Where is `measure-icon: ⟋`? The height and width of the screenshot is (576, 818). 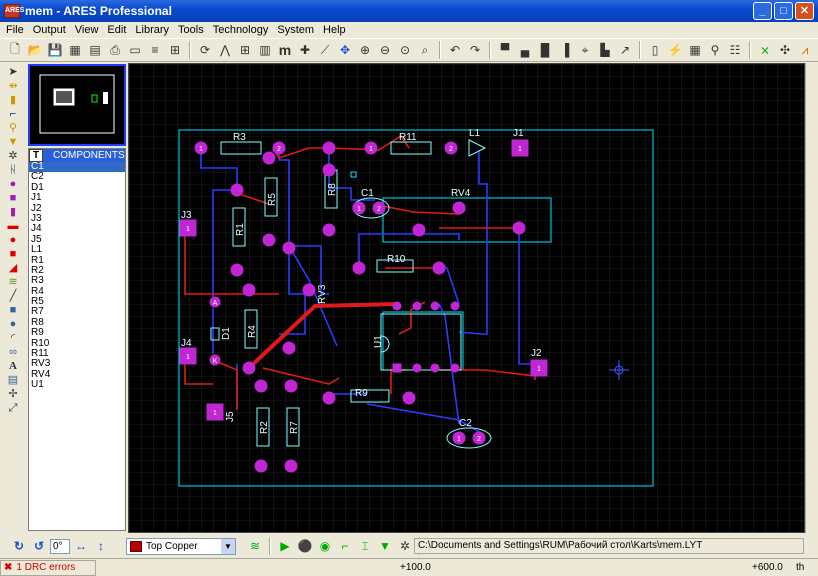 measure-icon: ⟋ is located at coordinates (325, 50).